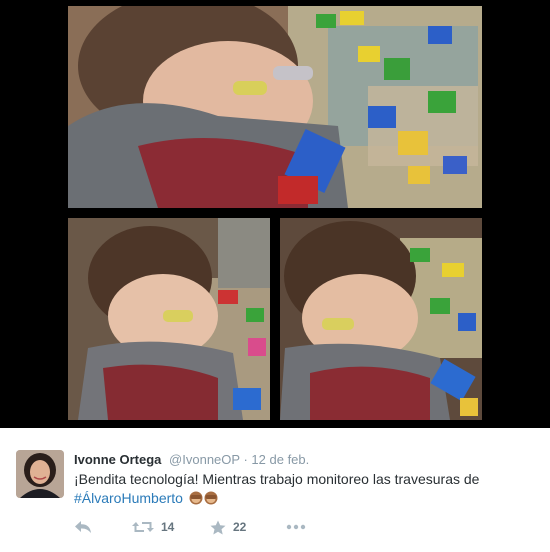 The height and width of the screenshot is (552, 550). I want to click on author-name: Ivonne Ortega, so click(117, 459).